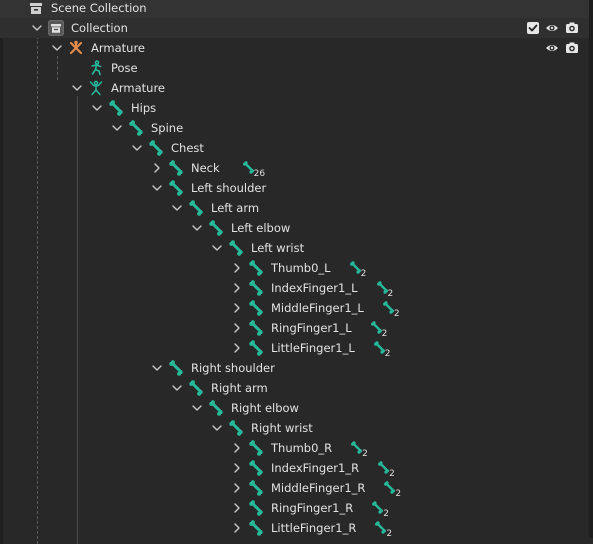  I want to click on outliner-row: Thumb0_L 2, so click(296, 268).